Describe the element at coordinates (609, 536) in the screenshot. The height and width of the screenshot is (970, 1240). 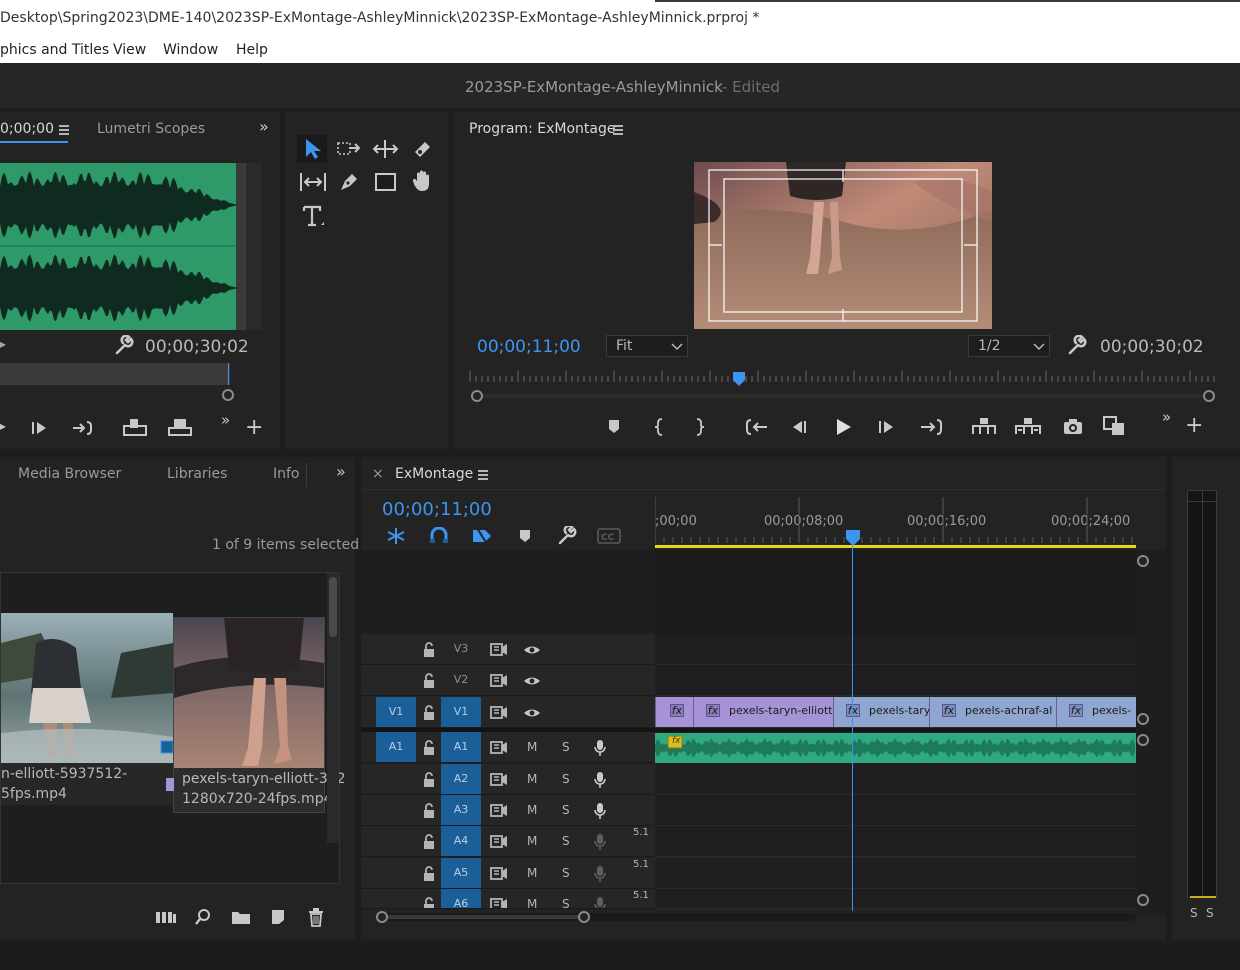
I see `captions-icon: CC` at that location.